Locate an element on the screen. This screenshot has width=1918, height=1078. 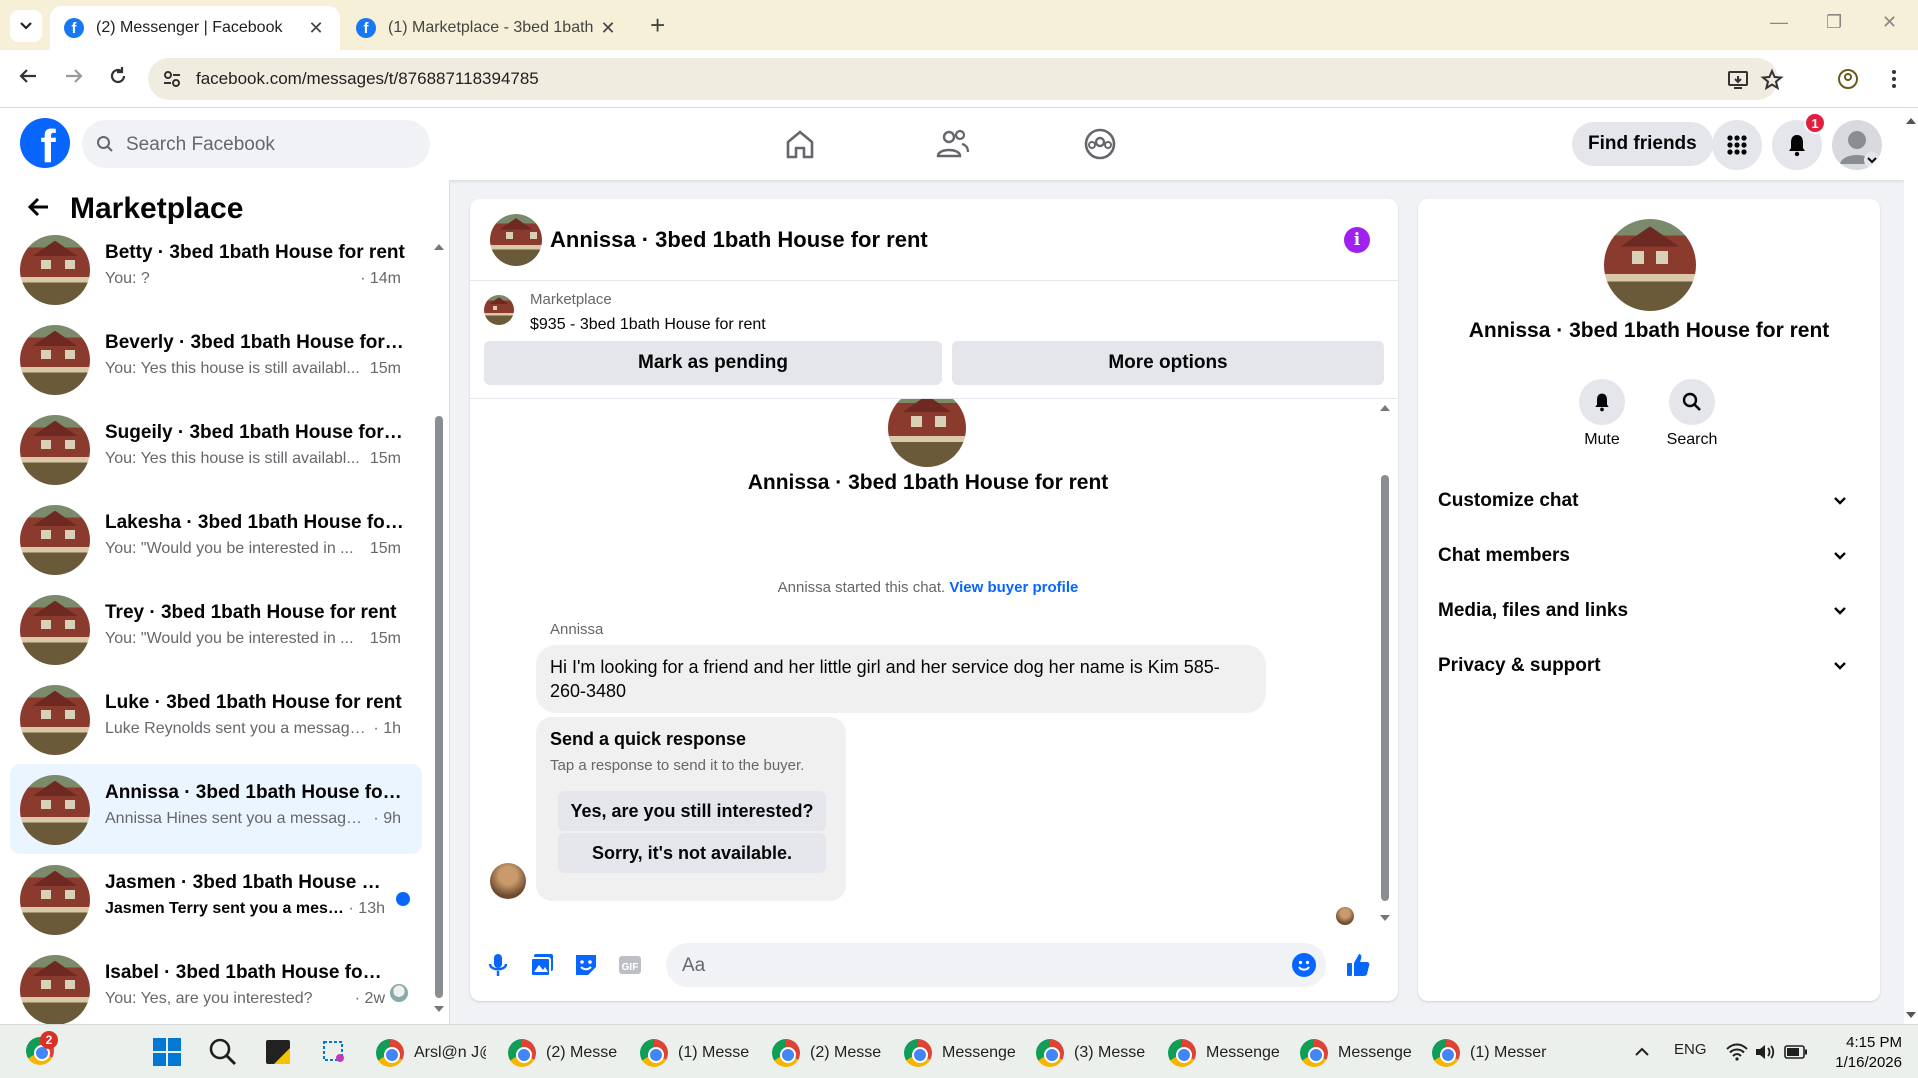
forward-button is located at coordinates (74, 79).